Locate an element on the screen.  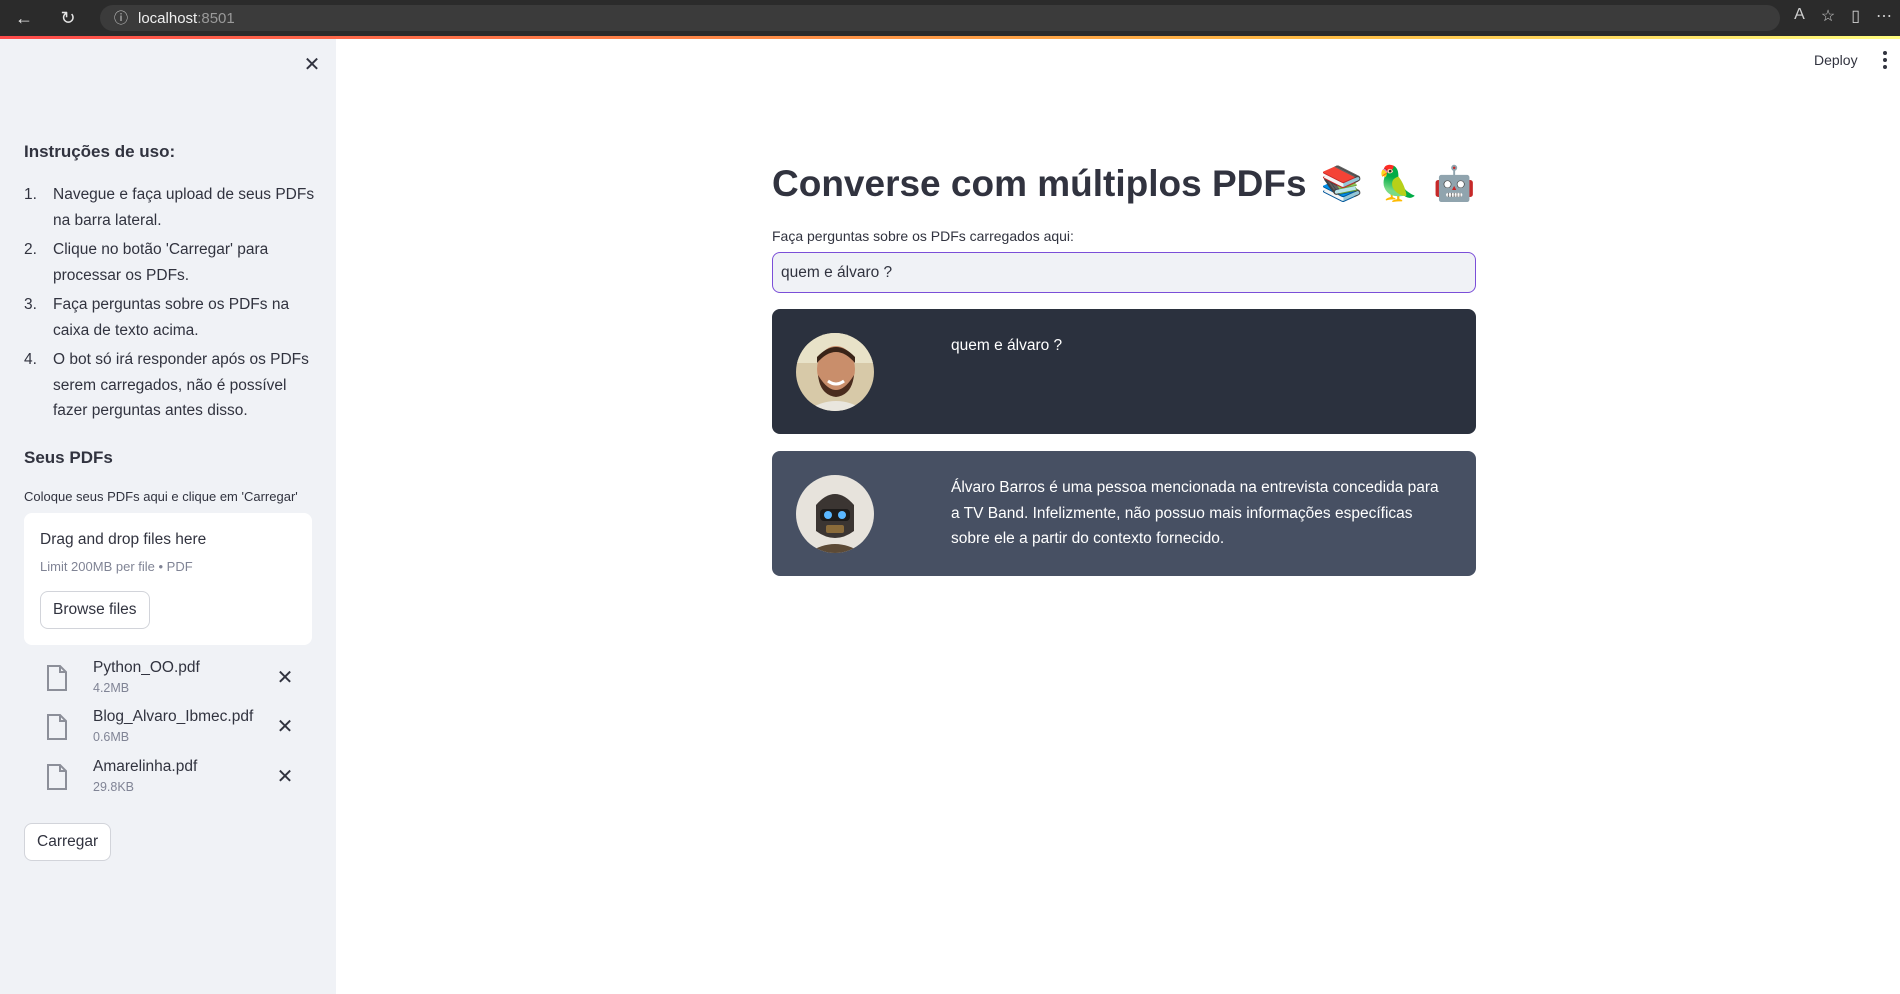
split-screen-icon: ▯ is located at coordinates (1855, 16).